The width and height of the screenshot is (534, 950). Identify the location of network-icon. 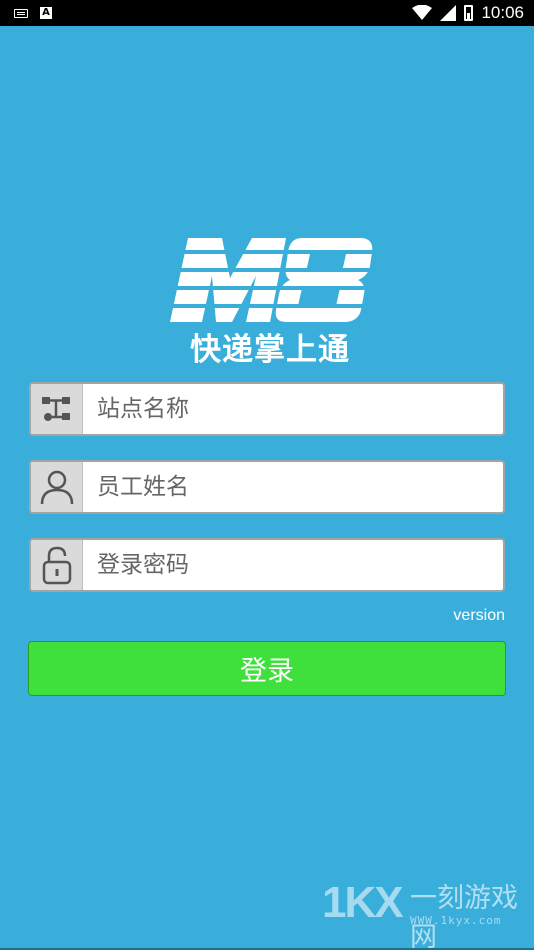
(57, 409).